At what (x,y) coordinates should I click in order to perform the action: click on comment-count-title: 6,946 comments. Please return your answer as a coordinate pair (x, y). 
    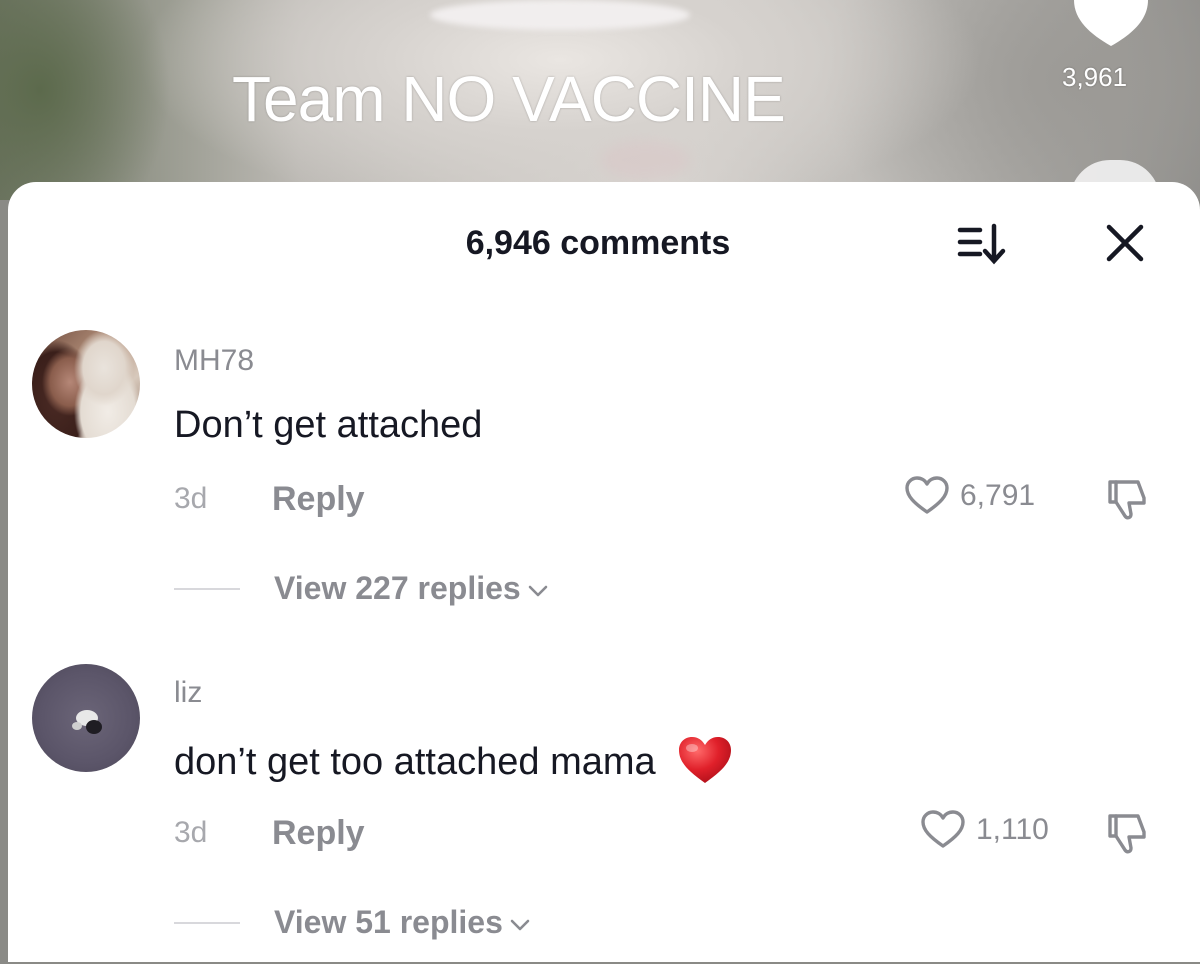
    Looking at the image, I should click on (604, 243).